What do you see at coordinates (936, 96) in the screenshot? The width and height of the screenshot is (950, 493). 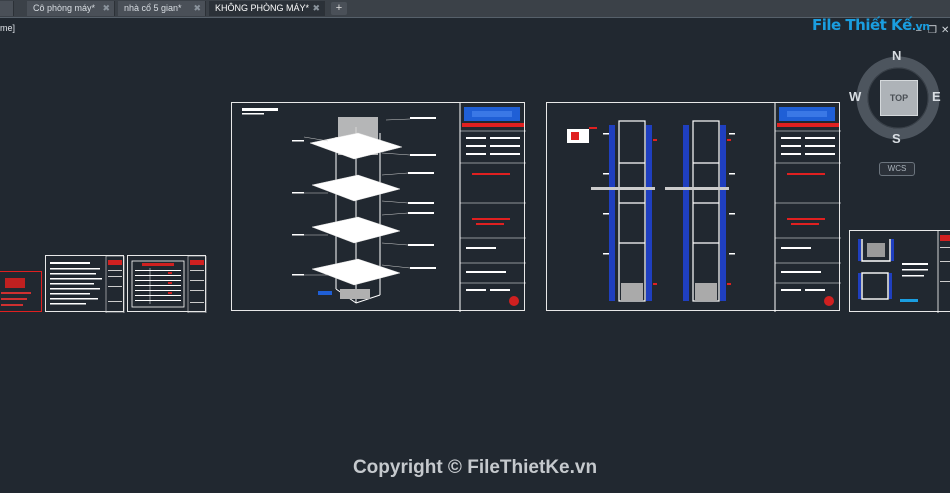 I see `compass-east: E` at bounding box center [936, 96].